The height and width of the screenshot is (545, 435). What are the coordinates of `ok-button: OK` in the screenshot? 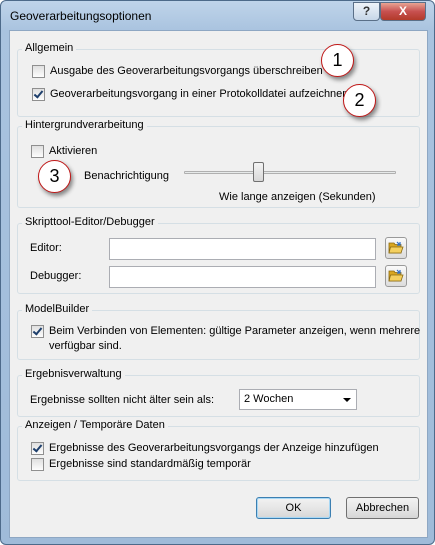 It's located at (293, 508).